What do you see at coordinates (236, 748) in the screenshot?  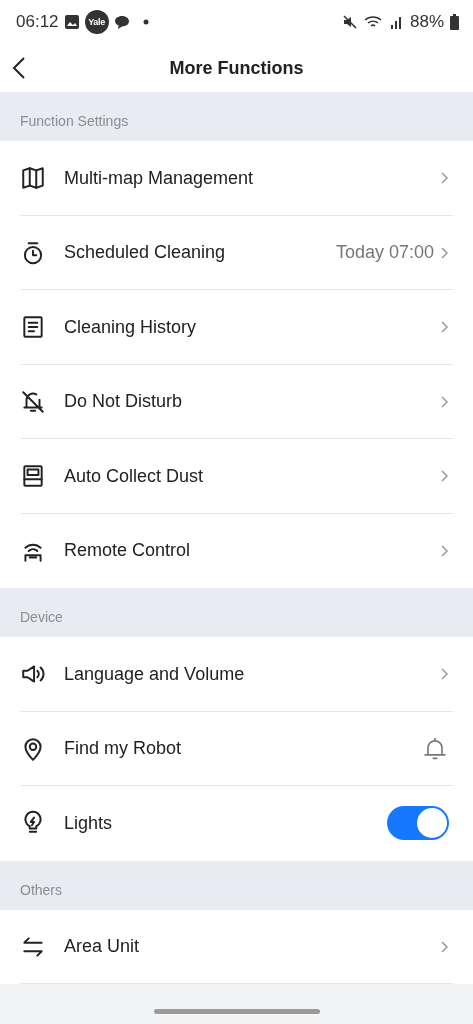 I see `settings-row: Find my Robot` at bounding box center [236, 748].